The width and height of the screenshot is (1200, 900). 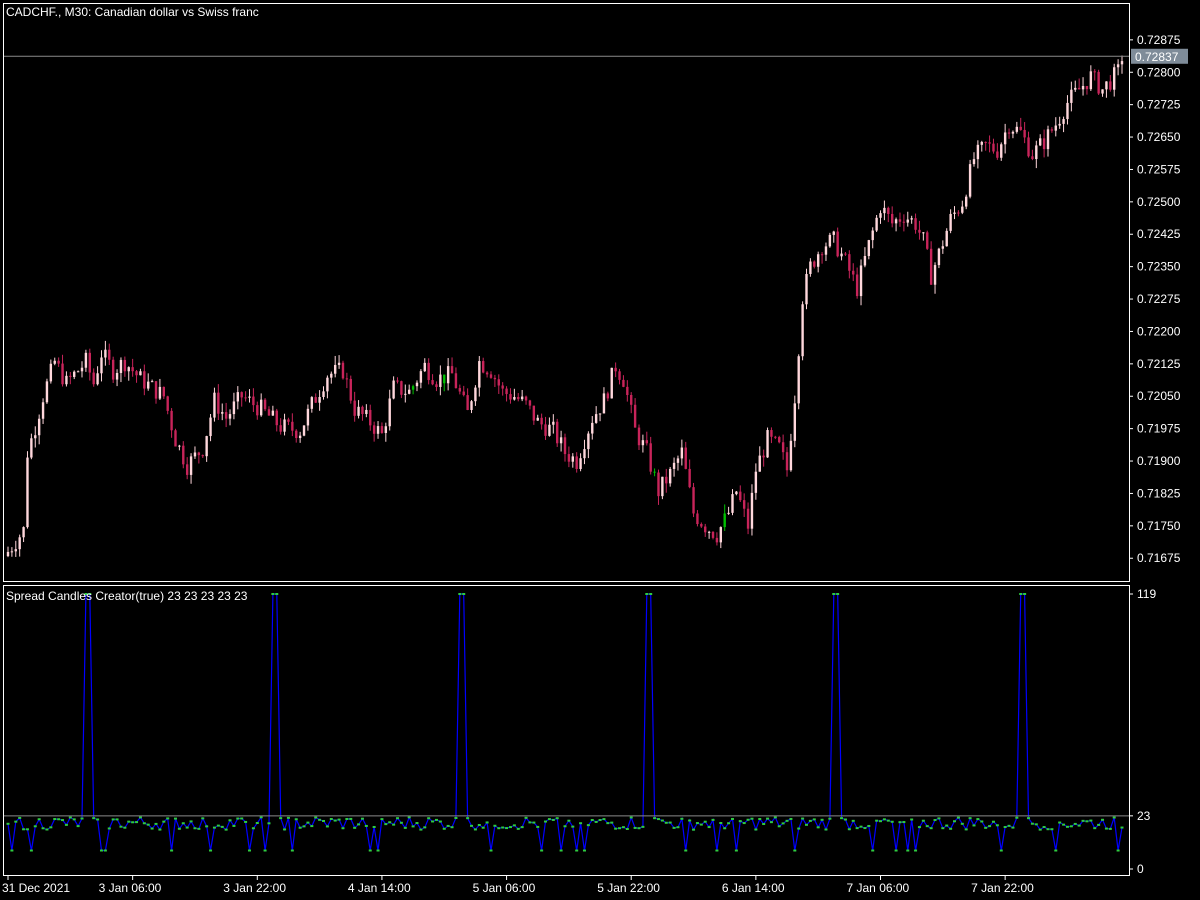 What do you see at coordinates (628, 888) in the screenshot?
I see `time-tick-label: 5 Jan 22:00` at bounding box center [628, 888].